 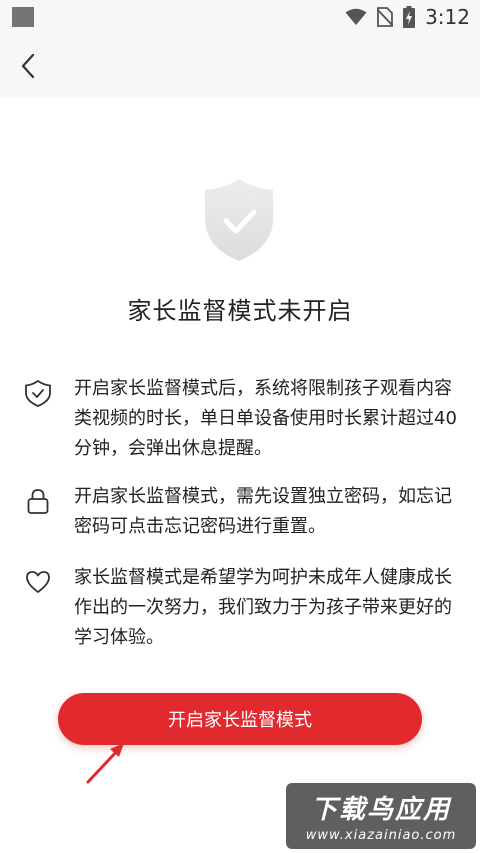 I want to click on pointer-arrow-icon, so click(x=105, y=763).